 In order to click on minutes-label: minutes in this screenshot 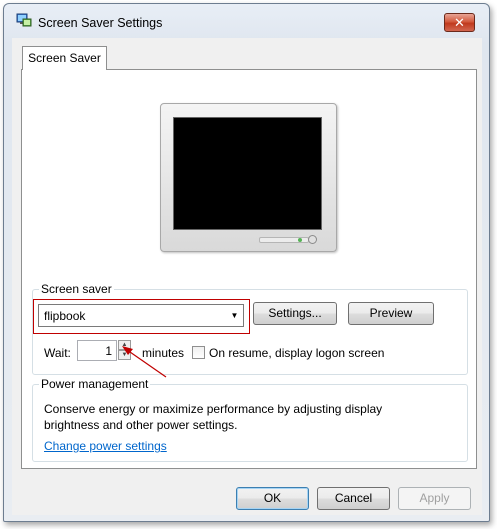, I will do `click(163, 353)`.